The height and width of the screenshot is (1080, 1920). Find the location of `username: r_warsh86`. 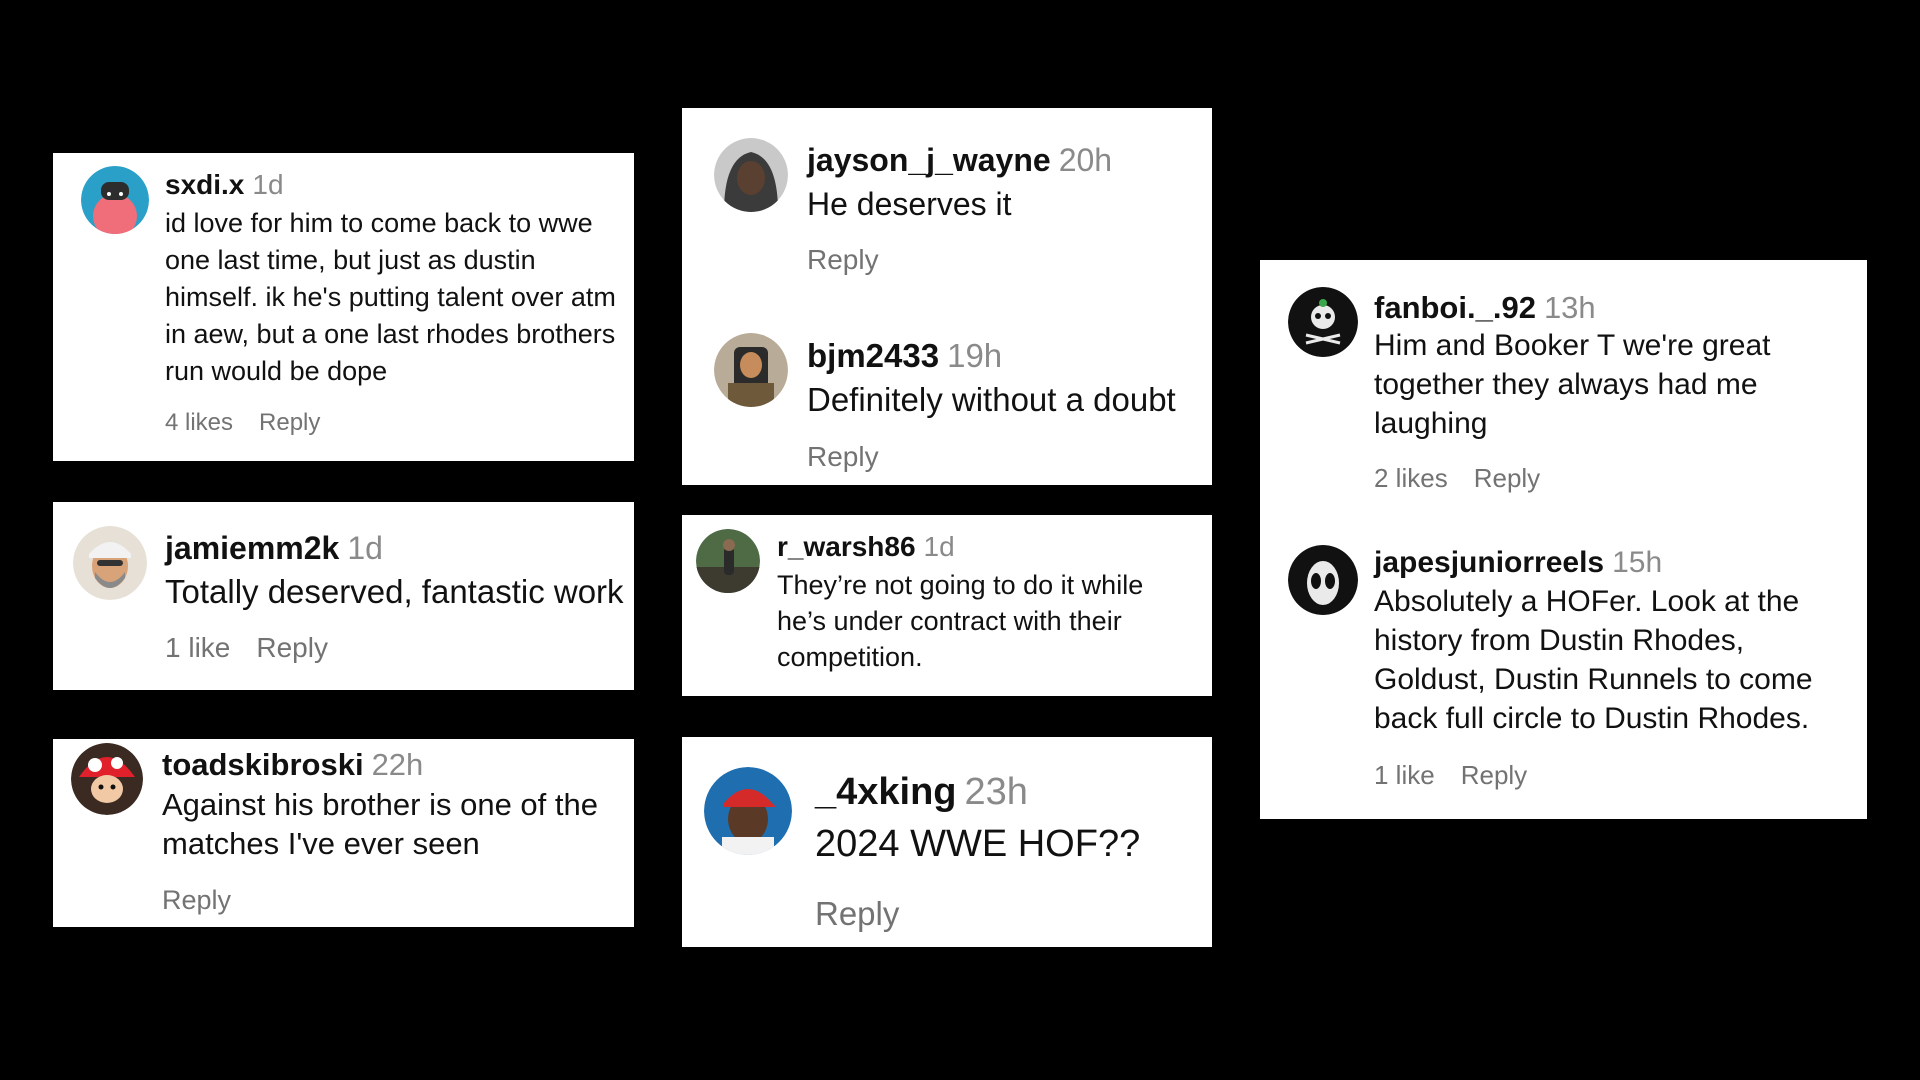

username: r_warsh86 is located at coordinates (846, 546).